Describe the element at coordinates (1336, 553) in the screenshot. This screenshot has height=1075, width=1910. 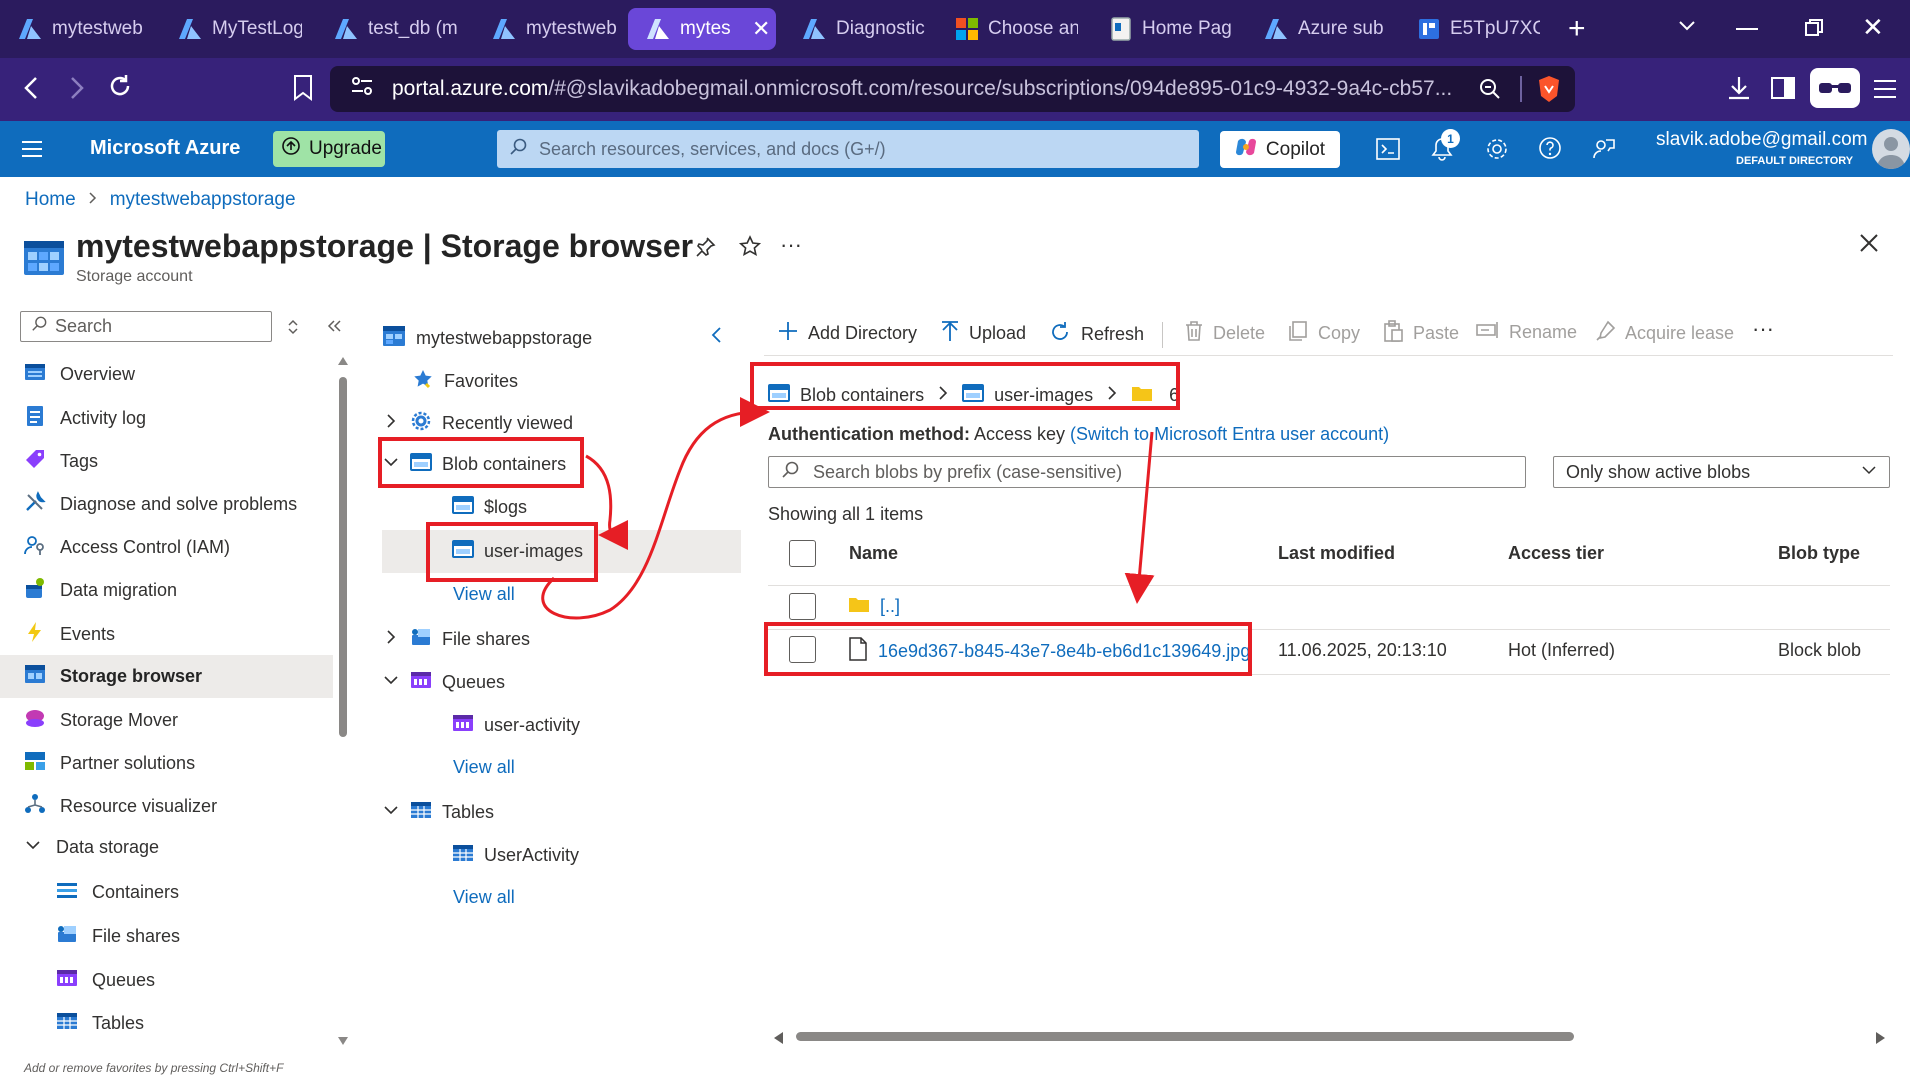
I see `column-header-last-modified: Last modified` at that location.